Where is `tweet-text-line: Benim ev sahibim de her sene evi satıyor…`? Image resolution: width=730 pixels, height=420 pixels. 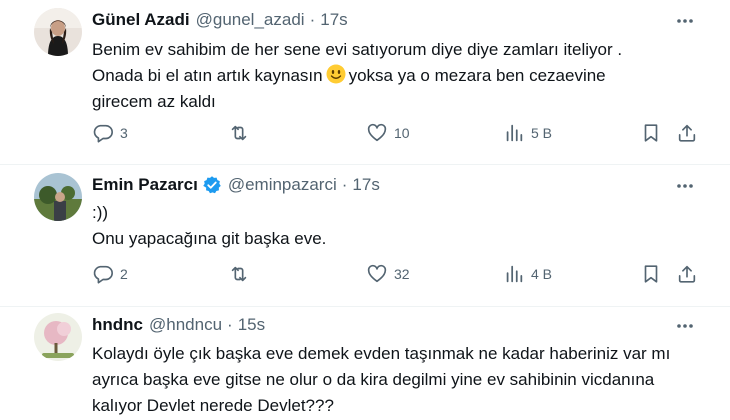
tweet-text-line: Benim ev sahibim de her sene evi satıyor… is located at coordinates (357, 49).